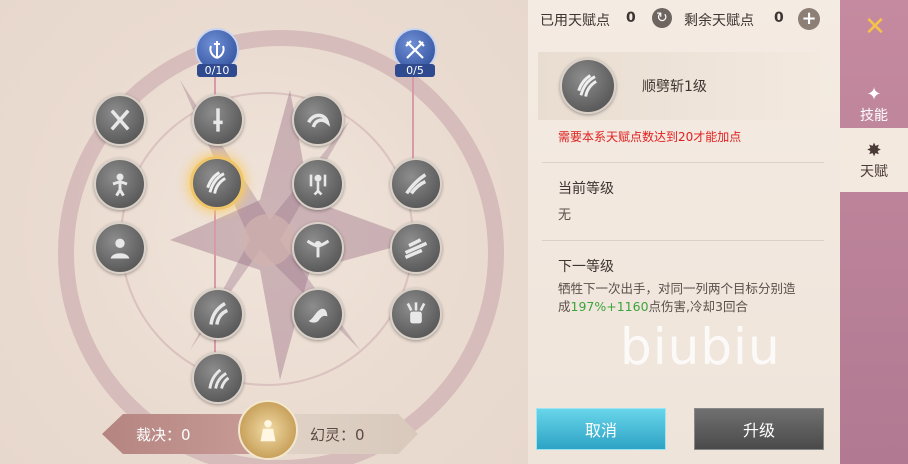 This screenshot has height=464, width=908. What do you see at coordinates (874, 171) in the screenshot?
I see `tab-label: 天赋` at bounding box center [874, 171].